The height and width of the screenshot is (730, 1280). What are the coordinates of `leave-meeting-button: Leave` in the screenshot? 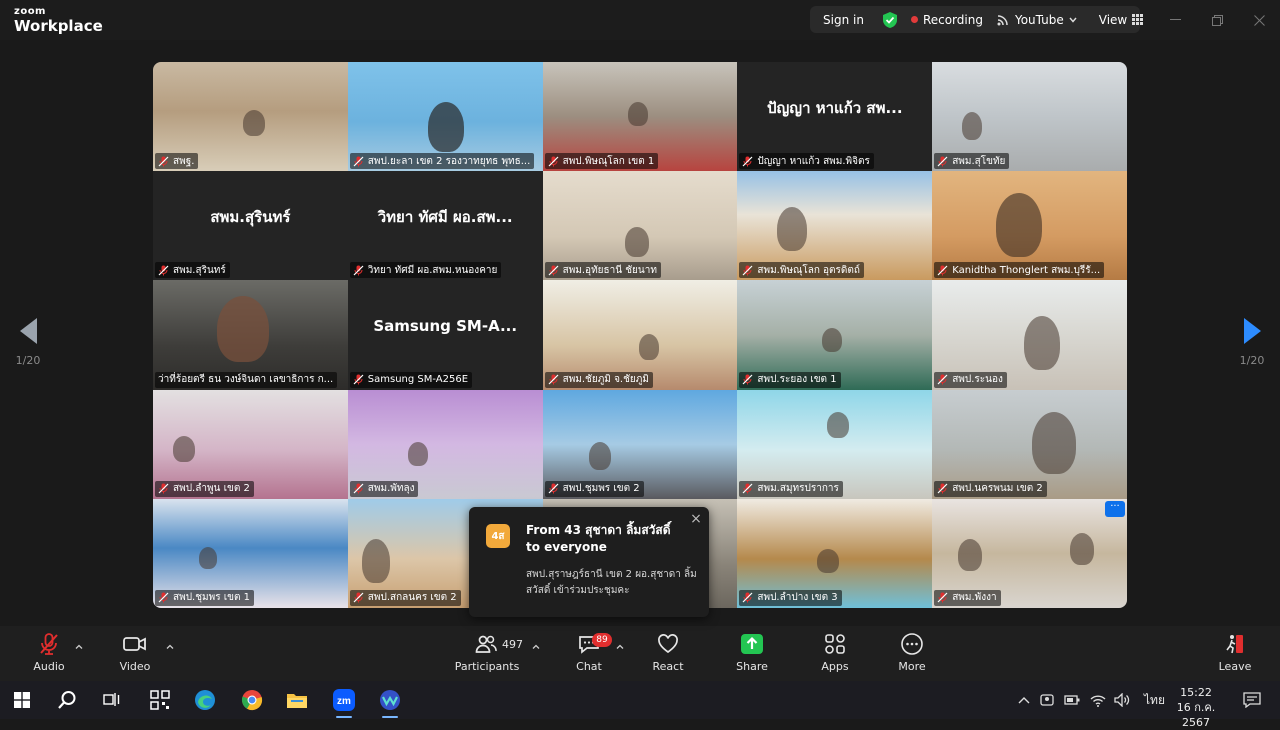 It's located at (1235, 652).